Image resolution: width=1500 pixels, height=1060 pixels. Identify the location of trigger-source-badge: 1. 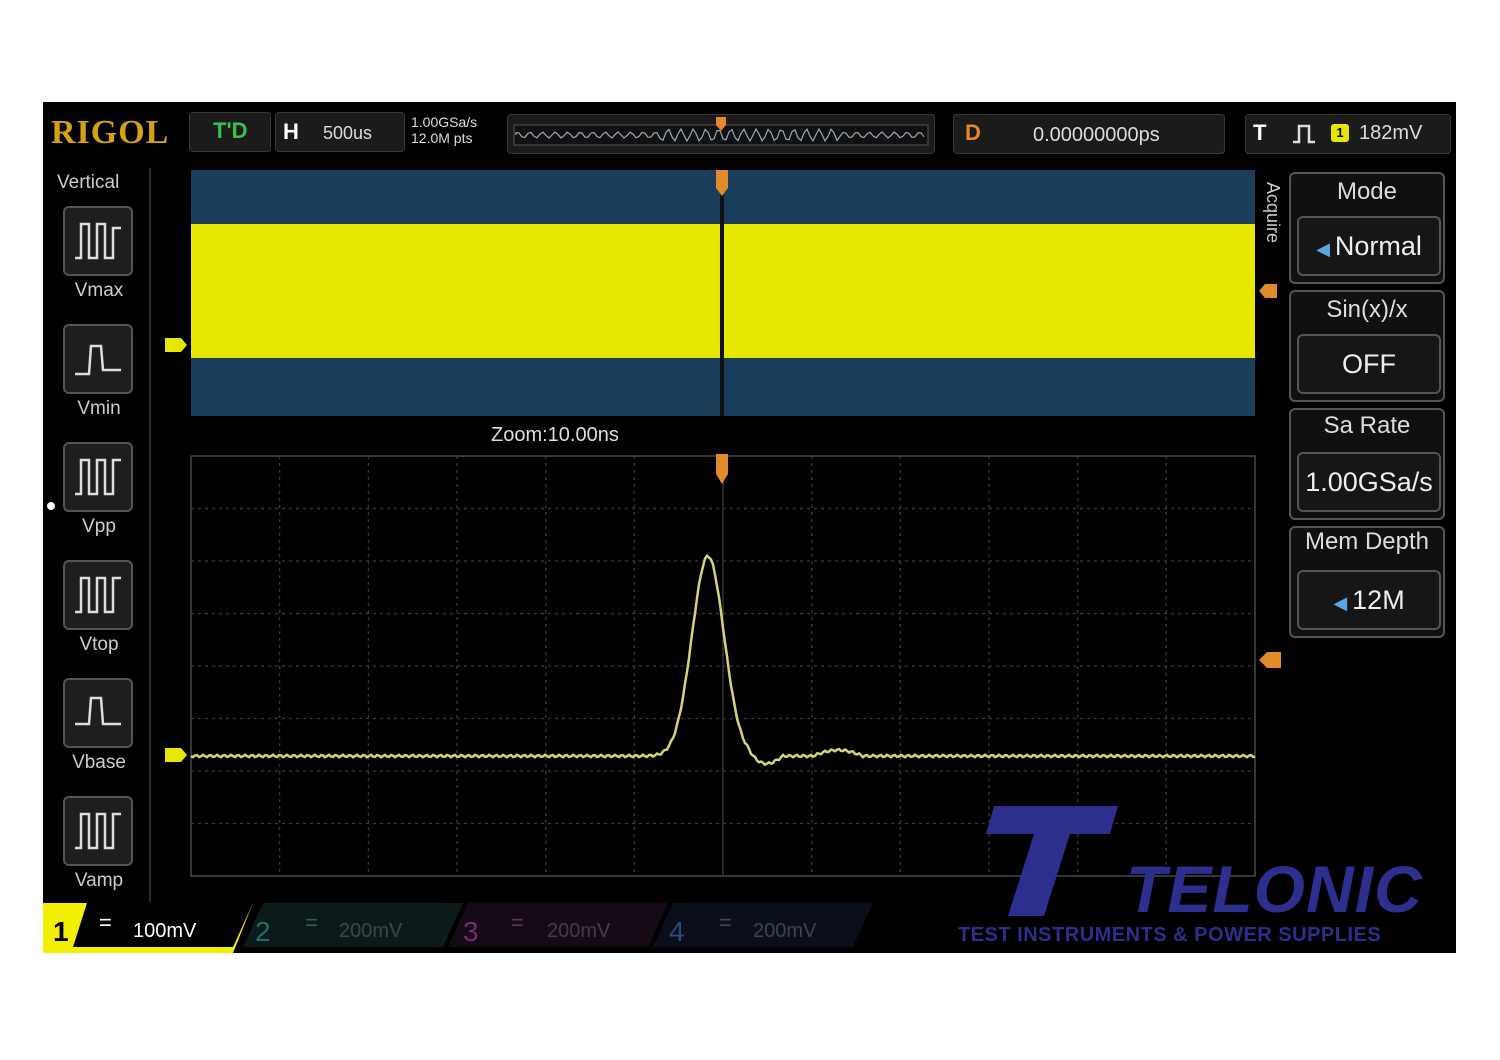
(1340, 133).